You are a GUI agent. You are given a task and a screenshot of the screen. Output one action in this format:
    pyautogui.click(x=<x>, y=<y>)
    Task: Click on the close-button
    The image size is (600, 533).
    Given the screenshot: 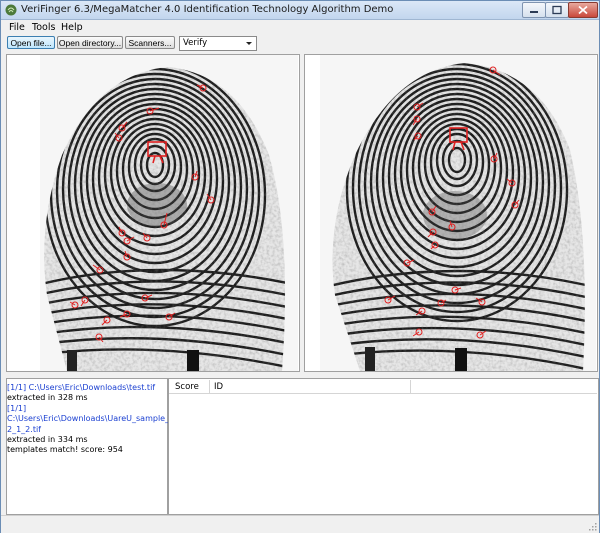 What is the action you would take?
    pyautogui.click(x=583, y=10)
    